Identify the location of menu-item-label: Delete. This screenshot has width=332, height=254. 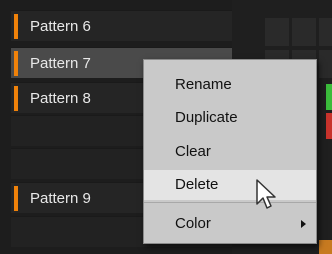
(197, 184).